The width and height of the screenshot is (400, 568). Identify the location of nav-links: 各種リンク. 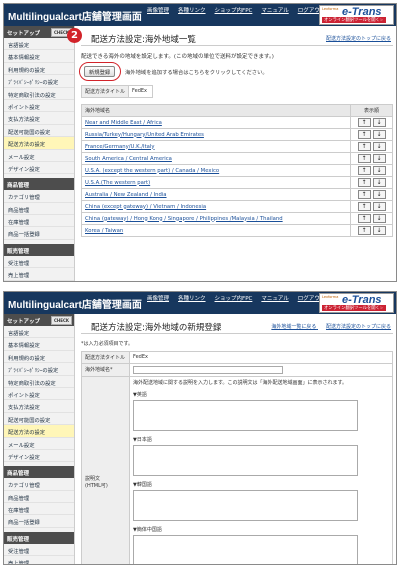
(192, 10).